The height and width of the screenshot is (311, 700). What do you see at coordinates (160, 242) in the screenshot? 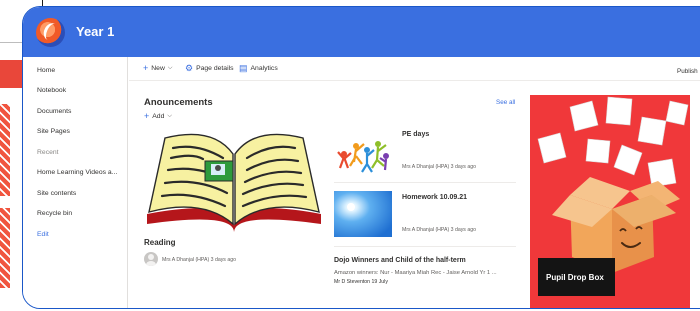
I see `reading-title: Reading` at bounding box center [160, 242].